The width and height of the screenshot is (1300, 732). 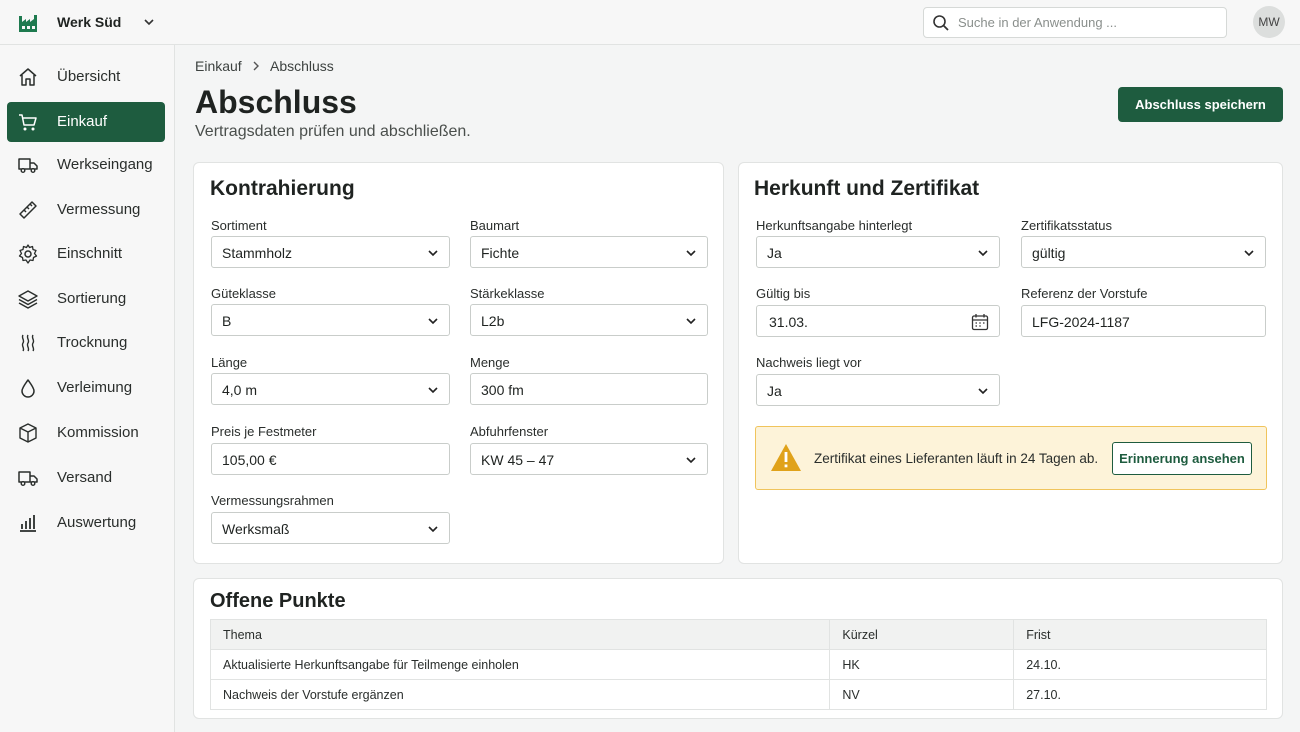 I want to click on zertifikatsstatus-label: Zertifikatsstatus, so click(x=1067, y=225).